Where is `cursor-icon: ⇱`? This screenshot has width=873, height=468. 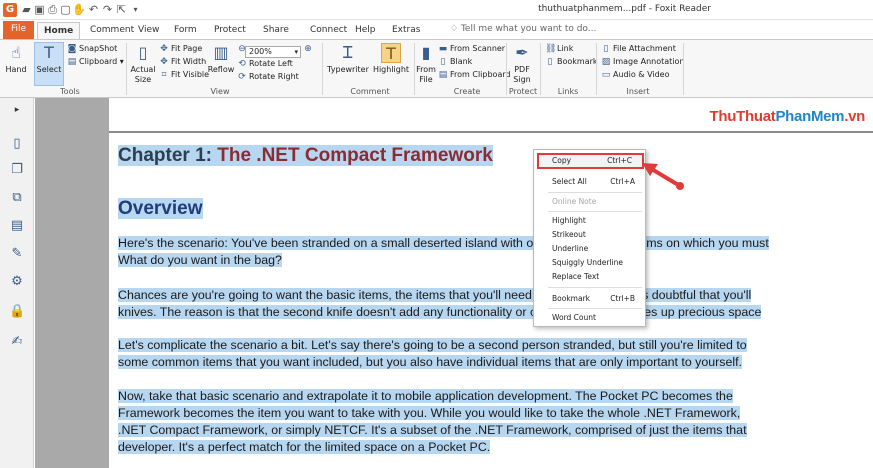
cursor-icon: ⇱ is located at coordinates (121, 10).